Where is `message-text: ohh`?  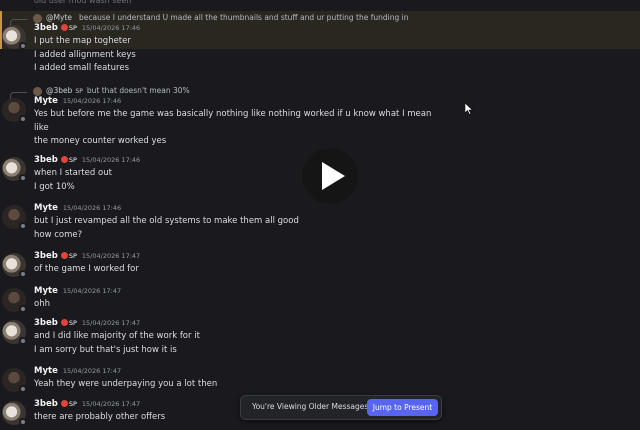 message-text: ohh is located at coordinates (42, 304).